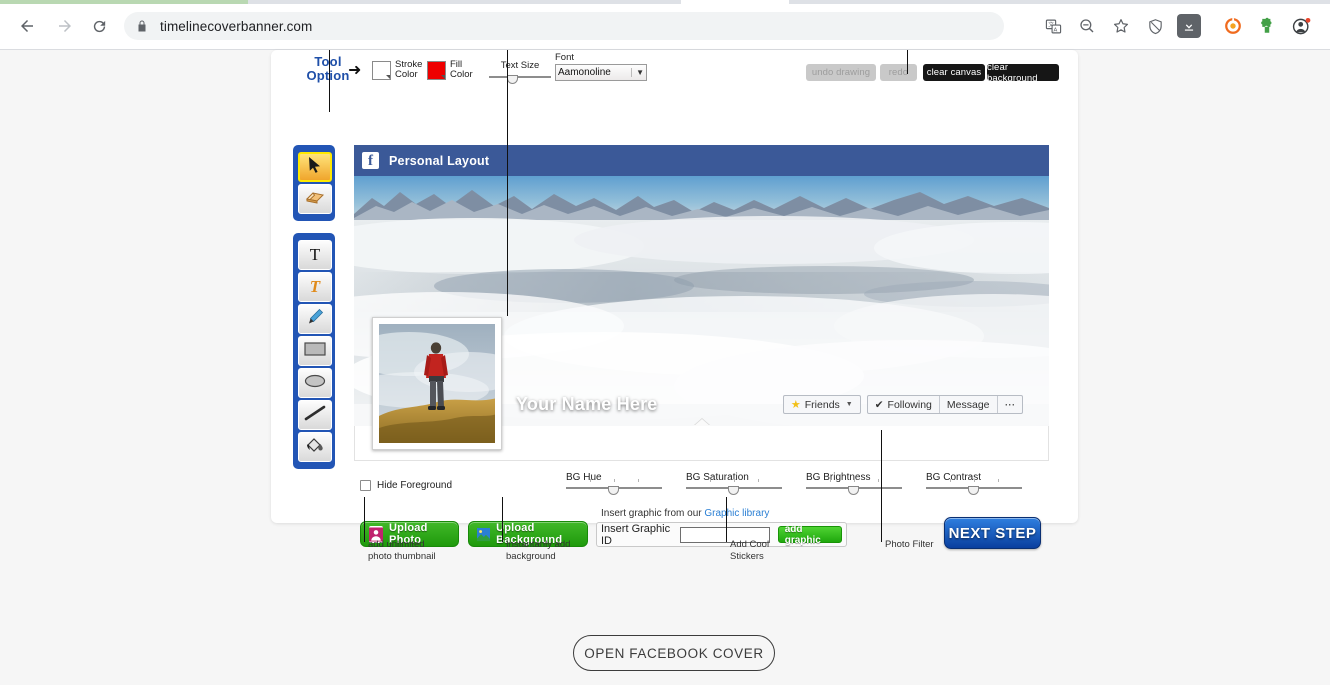  Describe the element at coordinates (315, 383) in the screenshot. I see `ellipse-tool-button` at that location.